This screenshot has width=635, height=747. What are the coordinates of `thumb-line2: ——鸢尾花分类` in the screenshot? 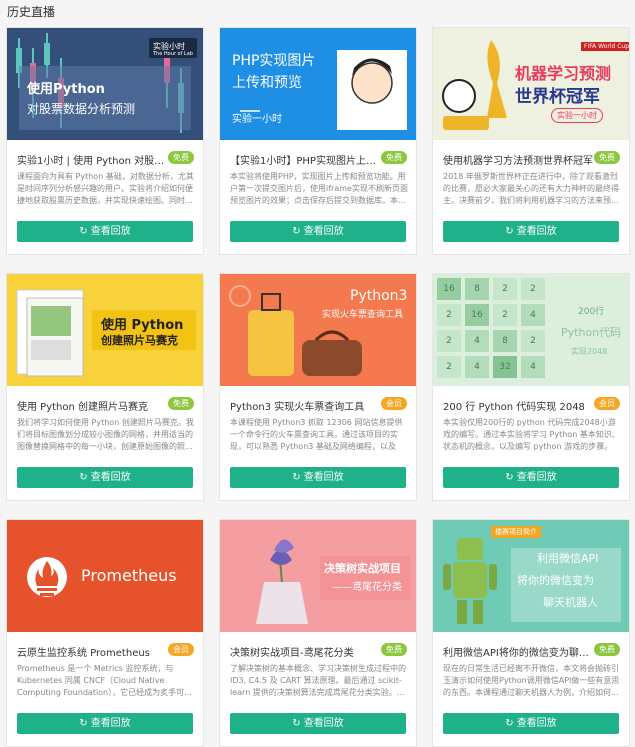 It's located at (367, 587).